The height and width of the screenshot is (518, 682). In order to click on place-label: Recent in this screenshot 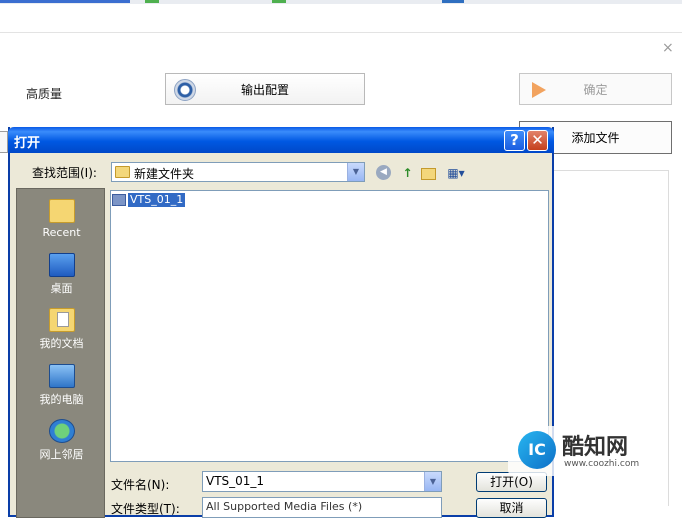, I will do `click(61, 232)`.